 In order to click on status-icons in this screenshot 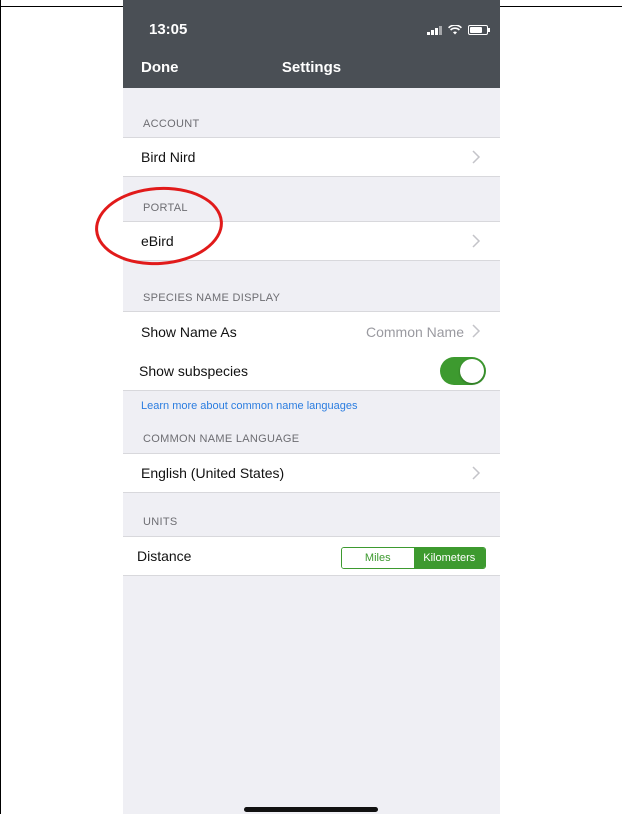, I will do `click(458, 30)`.